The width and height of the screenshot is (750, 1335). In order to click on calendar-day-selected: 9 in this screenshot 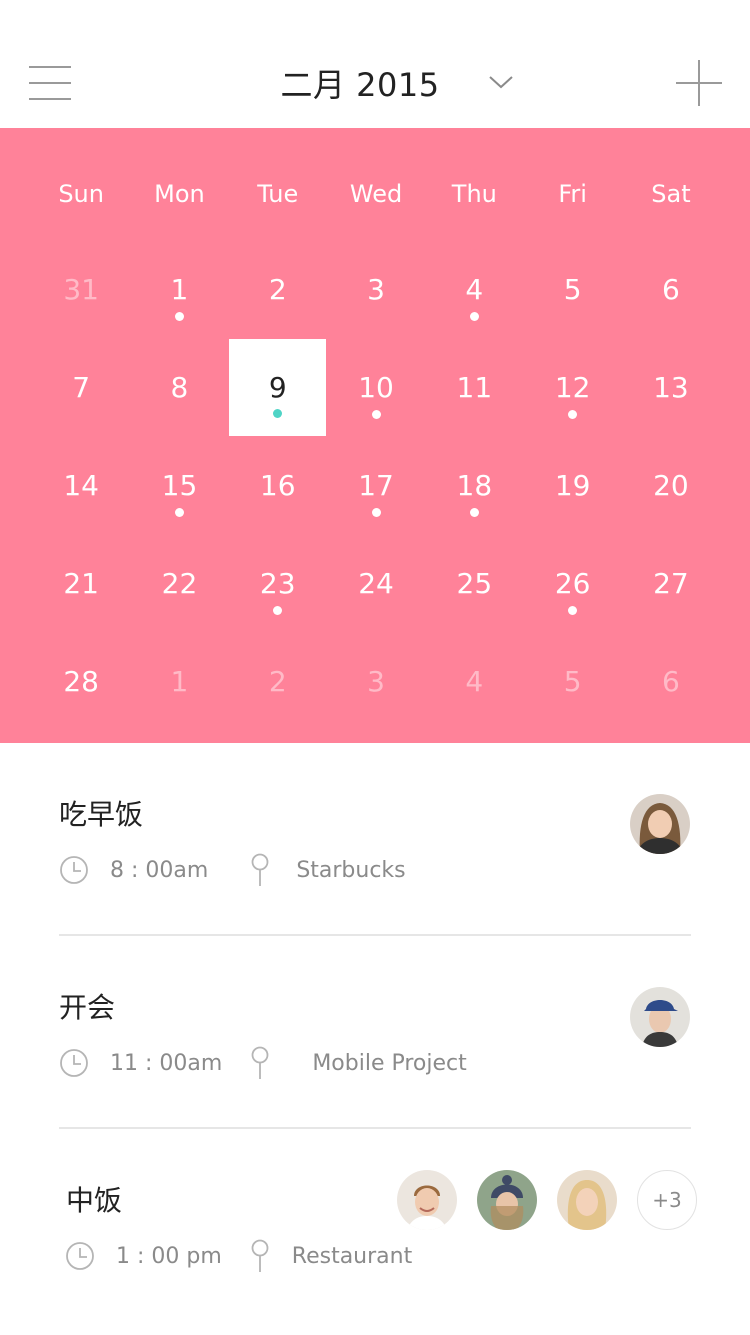, I will do `click(278, 387)`.